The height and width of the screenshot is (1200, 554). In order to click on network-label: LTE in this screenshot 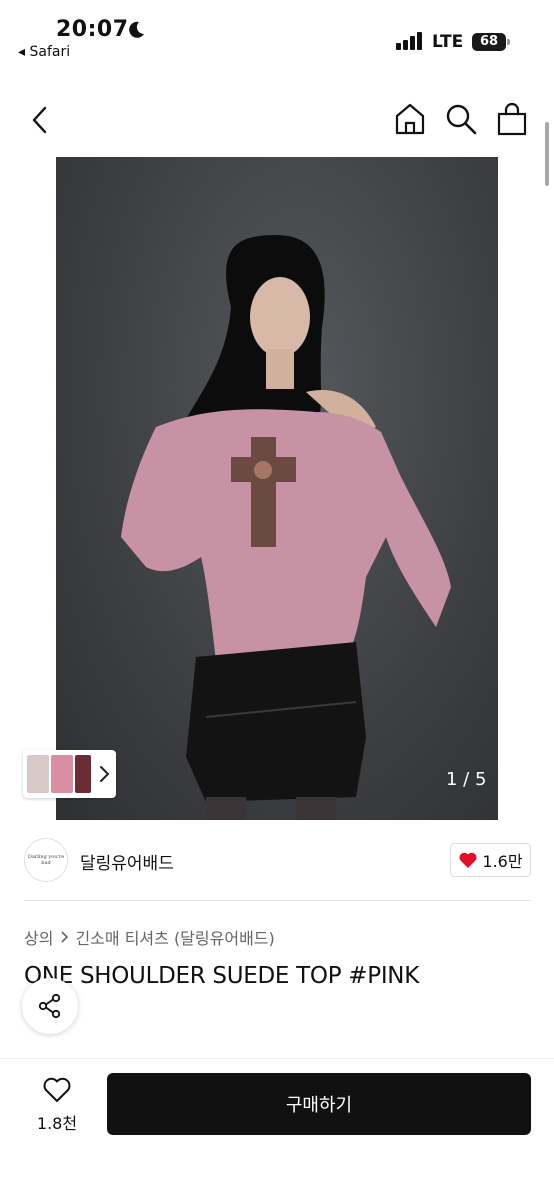, I will do `click(448, 42)`.